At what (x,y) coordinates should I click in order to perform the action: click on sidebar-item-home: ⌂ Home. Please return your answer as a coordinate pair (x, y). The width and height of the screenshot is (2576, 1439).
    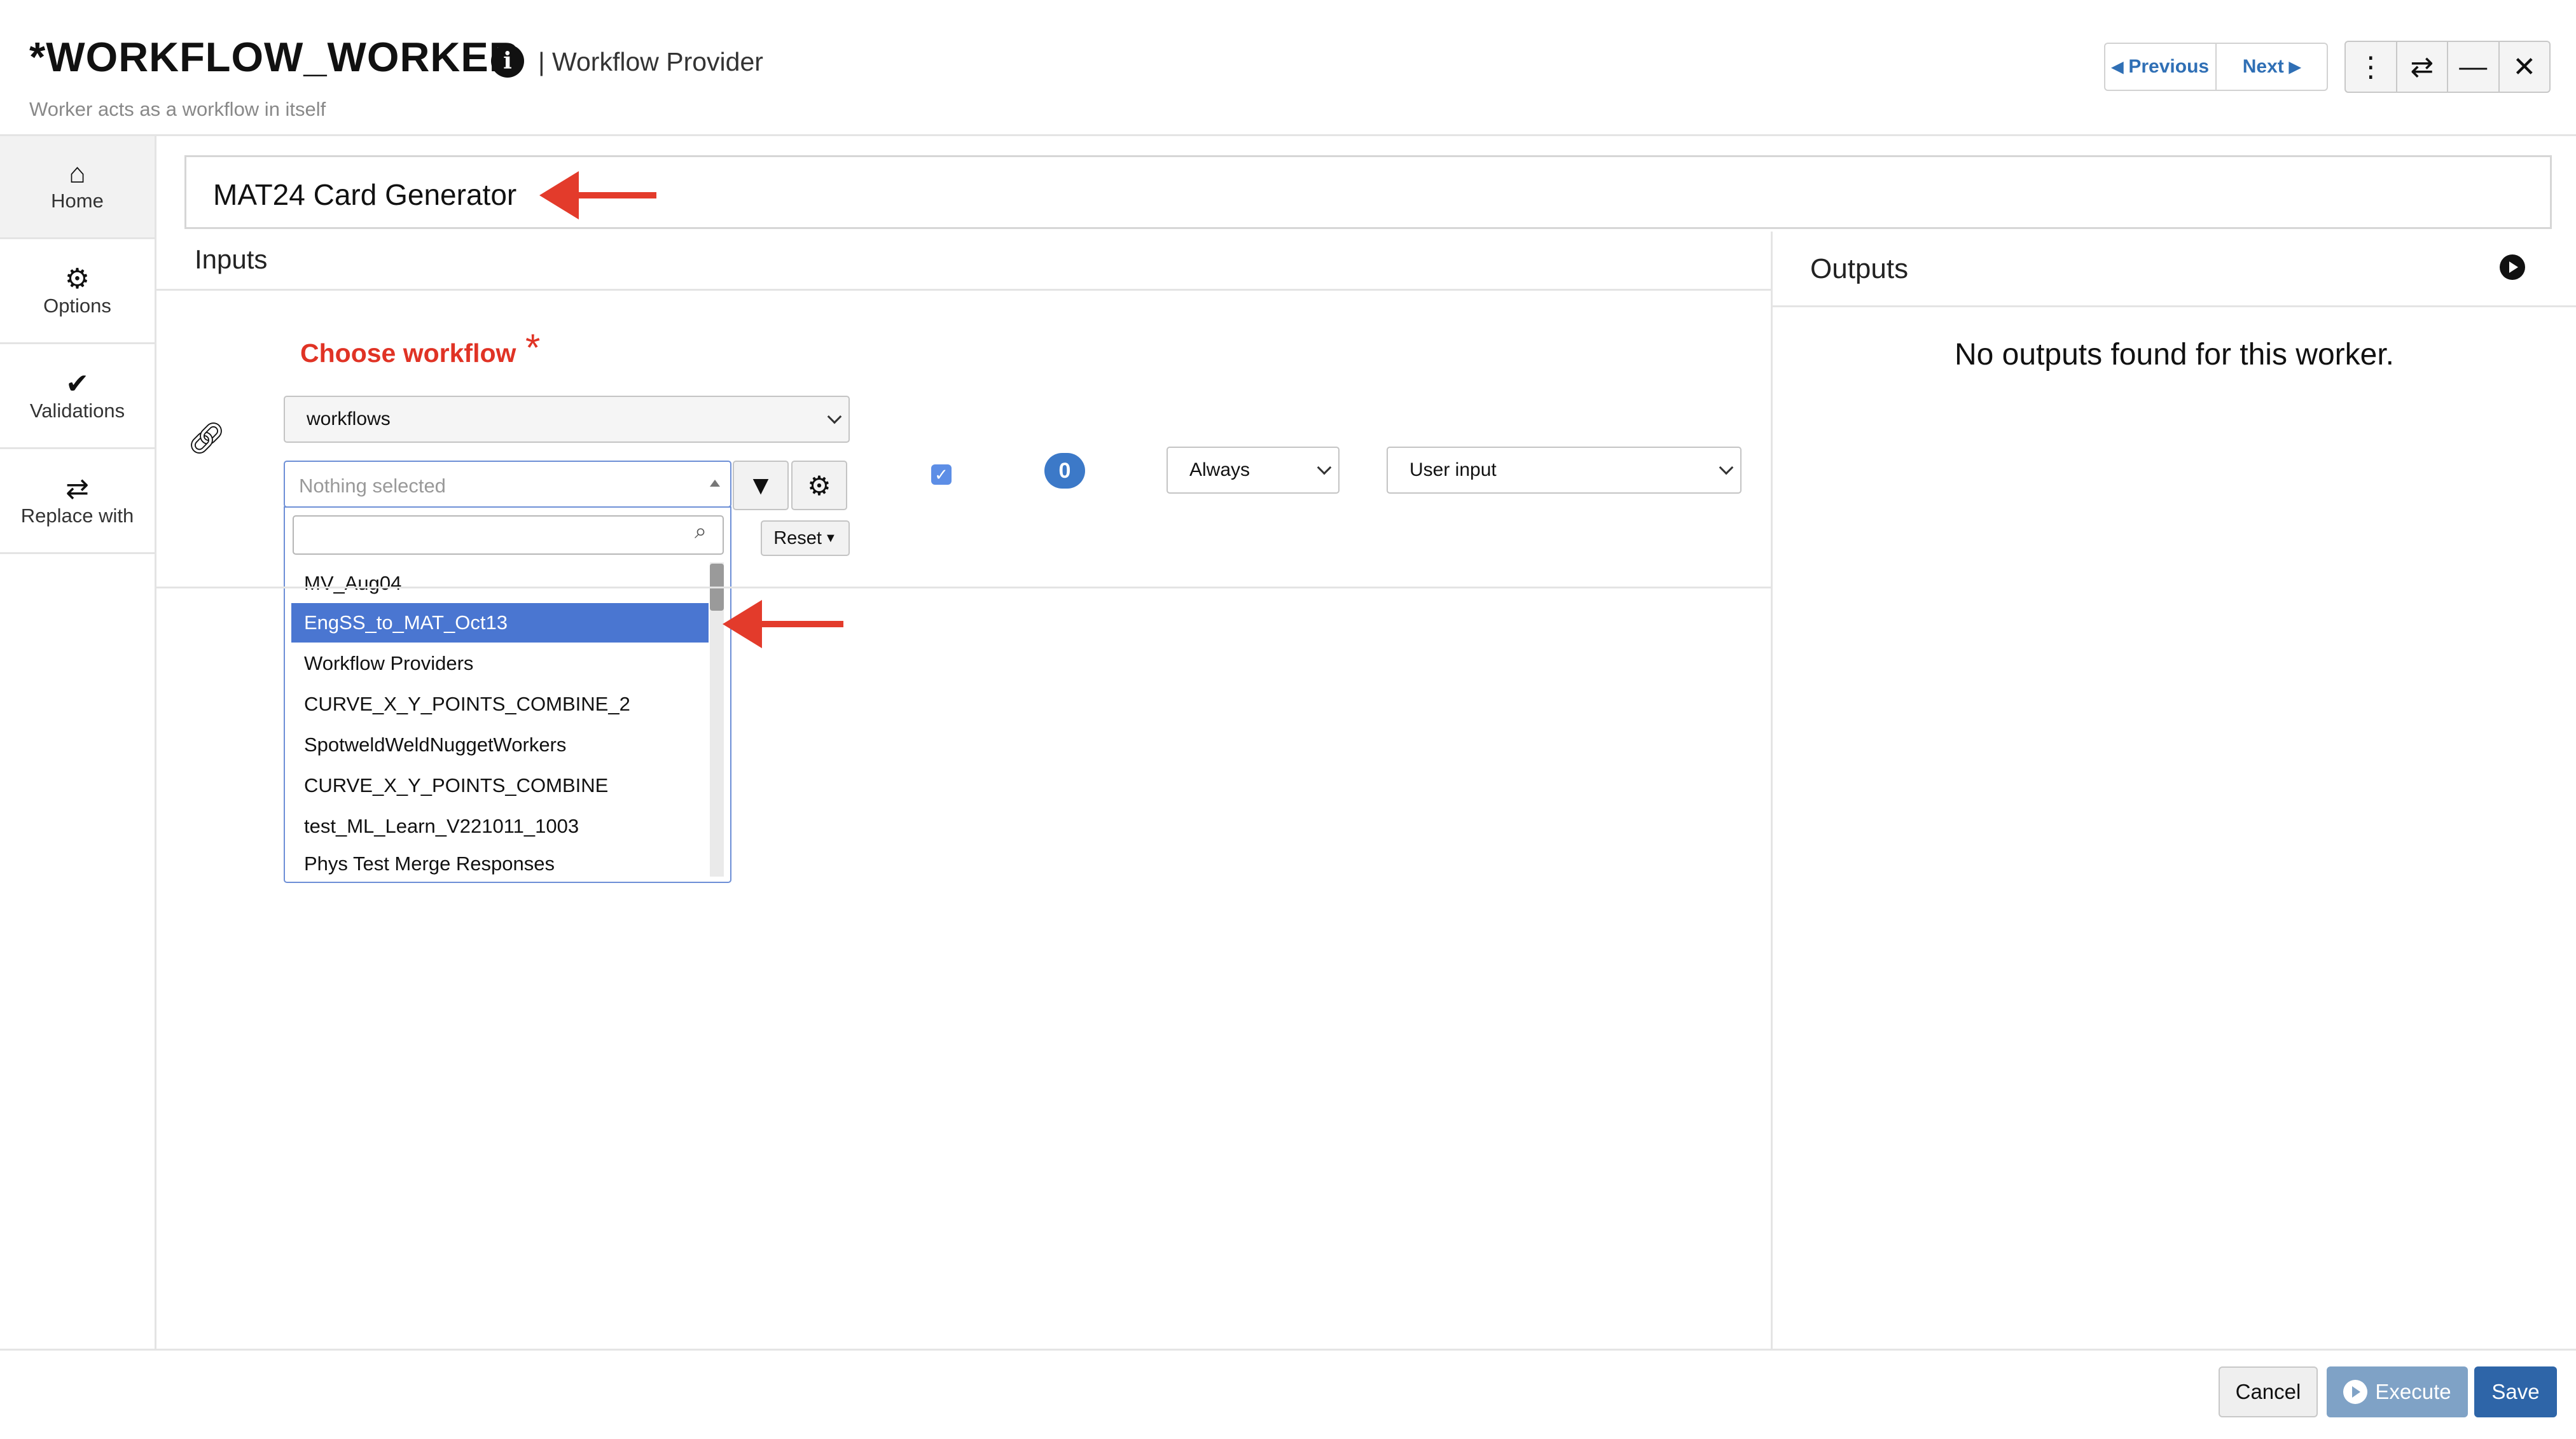
    Looking at the image, I should click on (77, 187).